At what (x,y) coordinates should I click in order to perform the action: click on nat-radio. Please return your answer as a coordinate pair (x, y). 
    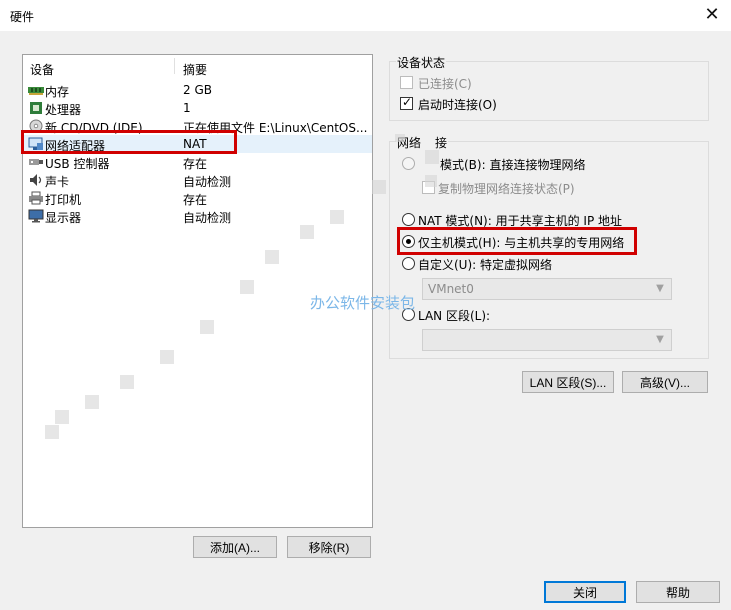
    Looking at the image, I should click on (408, 219).